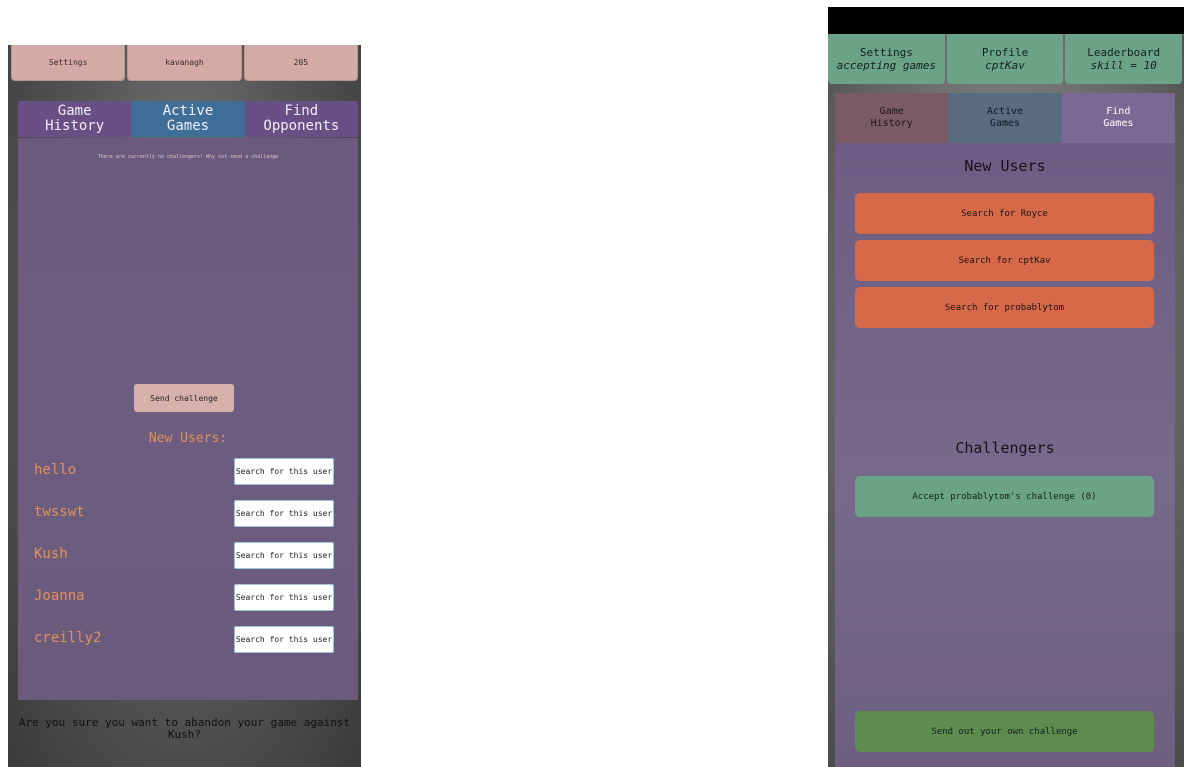 This screenshot has height=767, width=1186. Describe the element at coordinates (1004, 496) in the screenshot. I see `accept-challenge-button: Accept probablytom's challenge (0)` at that location.